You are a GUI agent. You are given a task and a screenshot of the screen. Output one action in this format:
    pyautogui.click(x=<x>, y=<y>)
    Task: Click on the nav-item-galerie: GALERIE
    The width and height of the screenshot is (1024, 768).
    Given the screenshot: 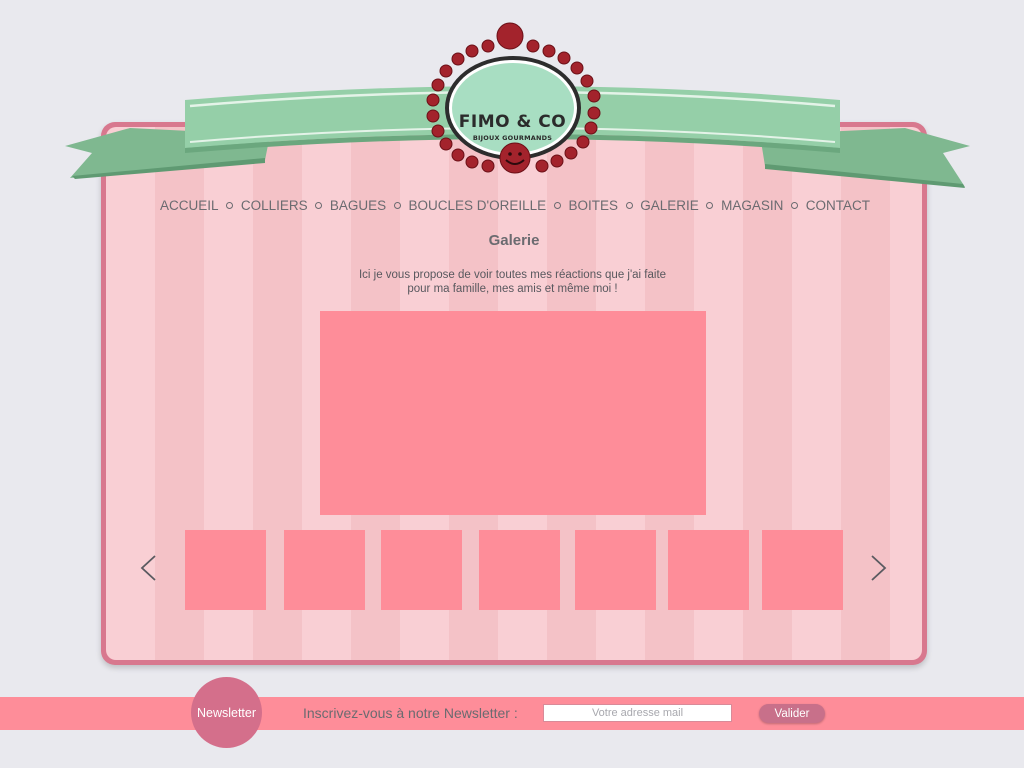 What is the action you would take?
    pyautogui.click(x=669, y=205)
    